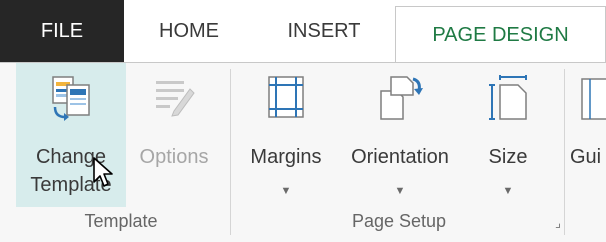 This screenshot has width=606, height=242. What do you see at coordinates (400, 101) in the screenshot?
I see `orientation-icon` at bounding box center [400, 101].